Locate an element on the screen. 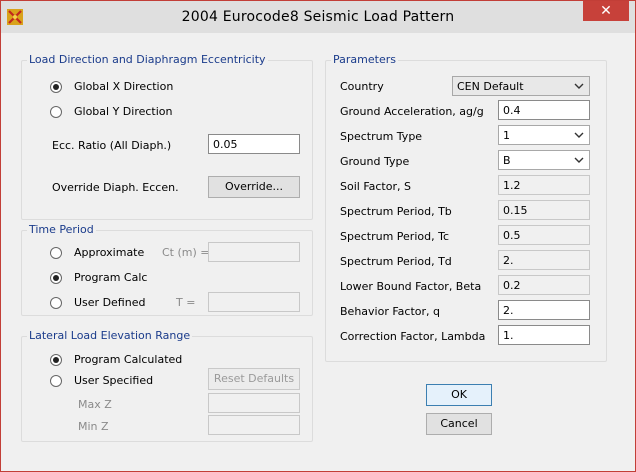 This screenshot has width=636, height=472. parameters-legend: Parameters is located at coordinates (364, 59).